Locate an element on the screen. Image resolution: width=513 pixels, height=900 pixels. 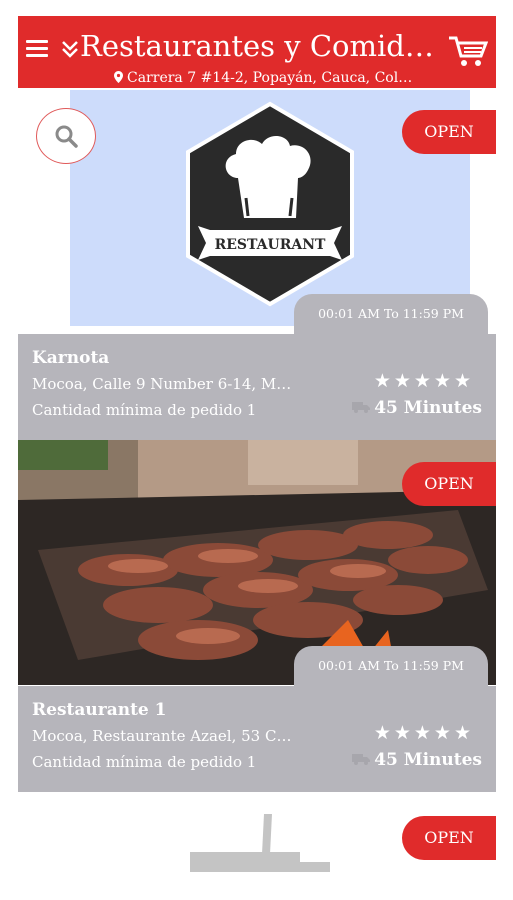
grill-placeholder-image is located at coordinates (260, 843).